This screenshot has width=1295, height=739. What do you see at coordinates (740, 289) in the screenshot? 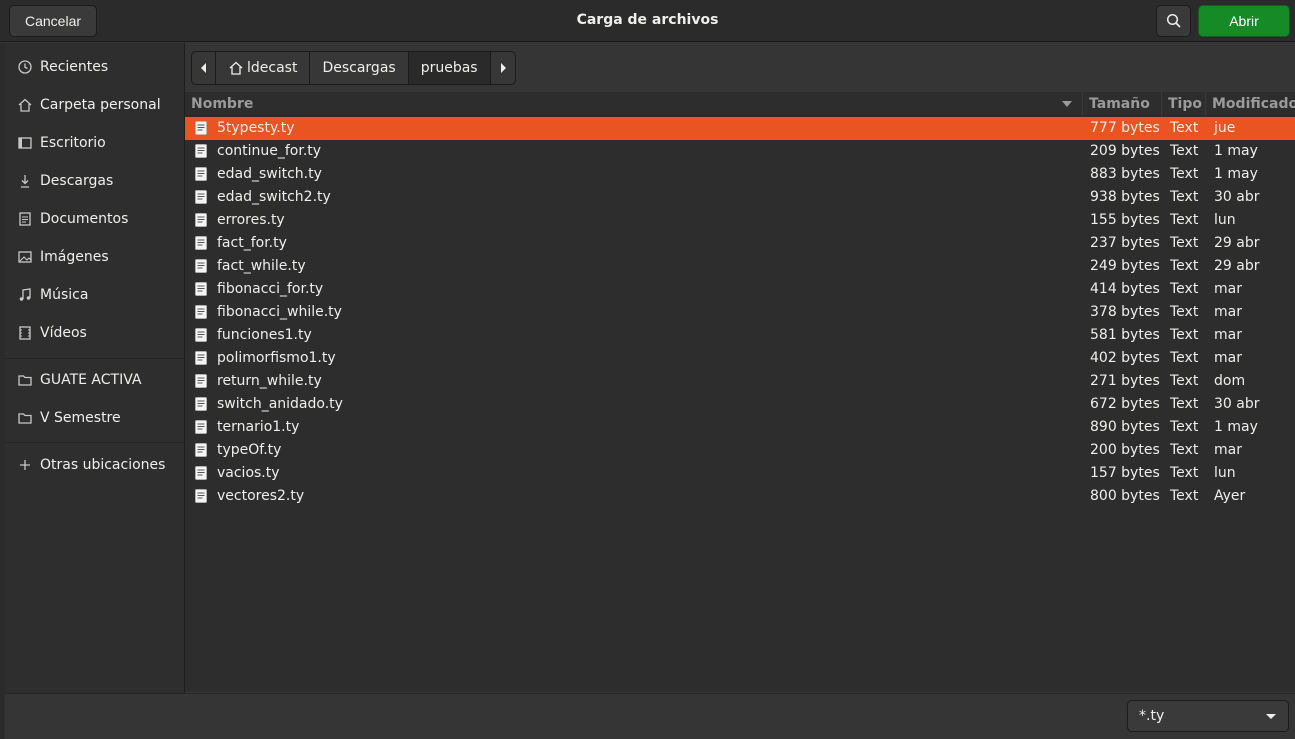
I see `file-row: fibonacci_for.ty 414 bytes Text mar` at bounding box center [740, 289].